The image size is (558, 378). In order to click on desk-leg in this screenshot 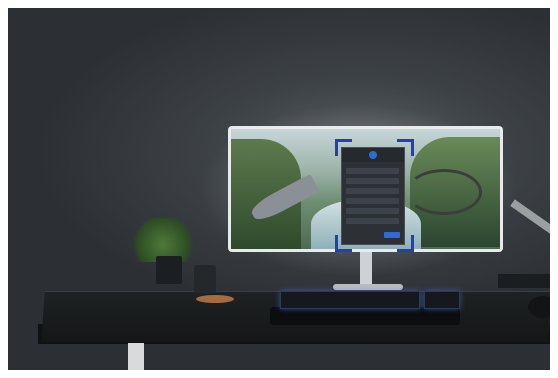, I will do `click(136, 356)`.